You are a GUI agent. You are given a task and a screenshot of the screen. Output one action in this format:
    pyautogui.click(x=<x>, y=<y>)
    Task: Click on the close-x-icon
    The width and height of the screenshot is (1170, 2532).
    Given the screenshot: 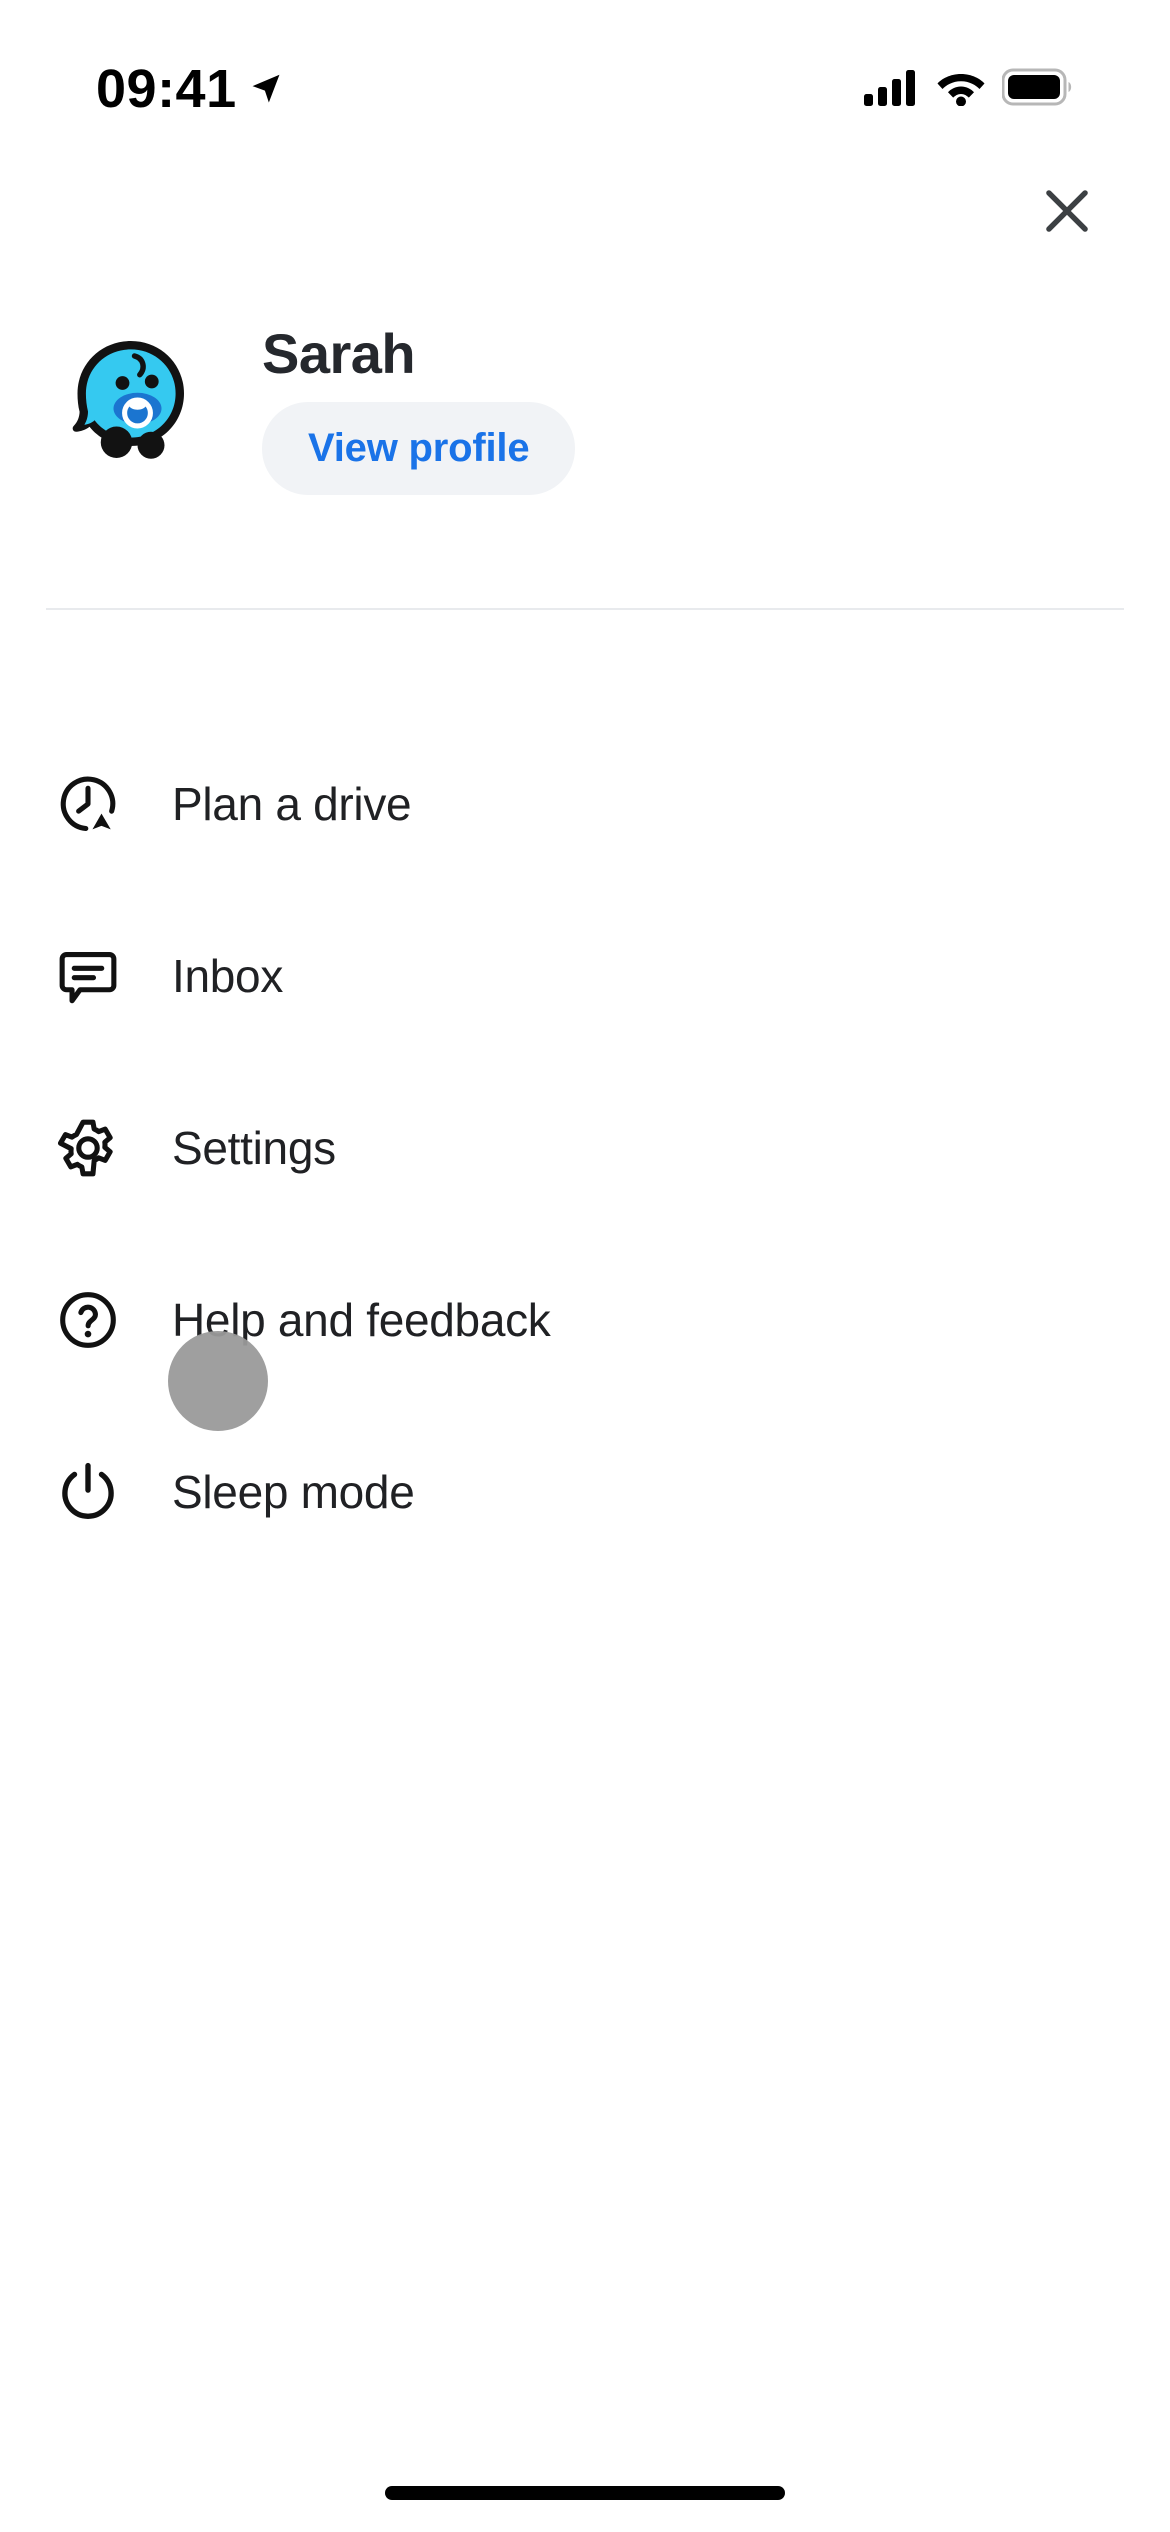 What is the action you would take?
    pyautogui.click(x=1067, y=213)
    